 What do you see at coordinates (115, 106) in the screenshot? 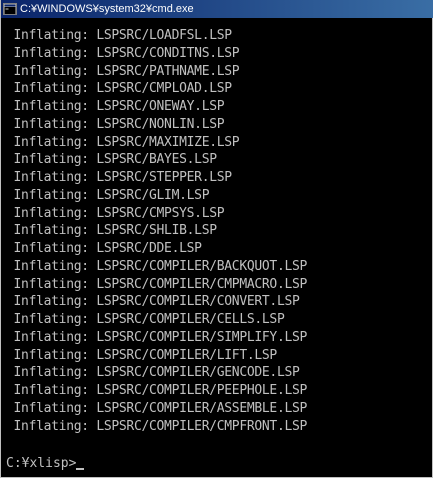
I see `console-line: Inflating: LSPSRC/ONEWAY.LSP` at bounding box center [115, 106].